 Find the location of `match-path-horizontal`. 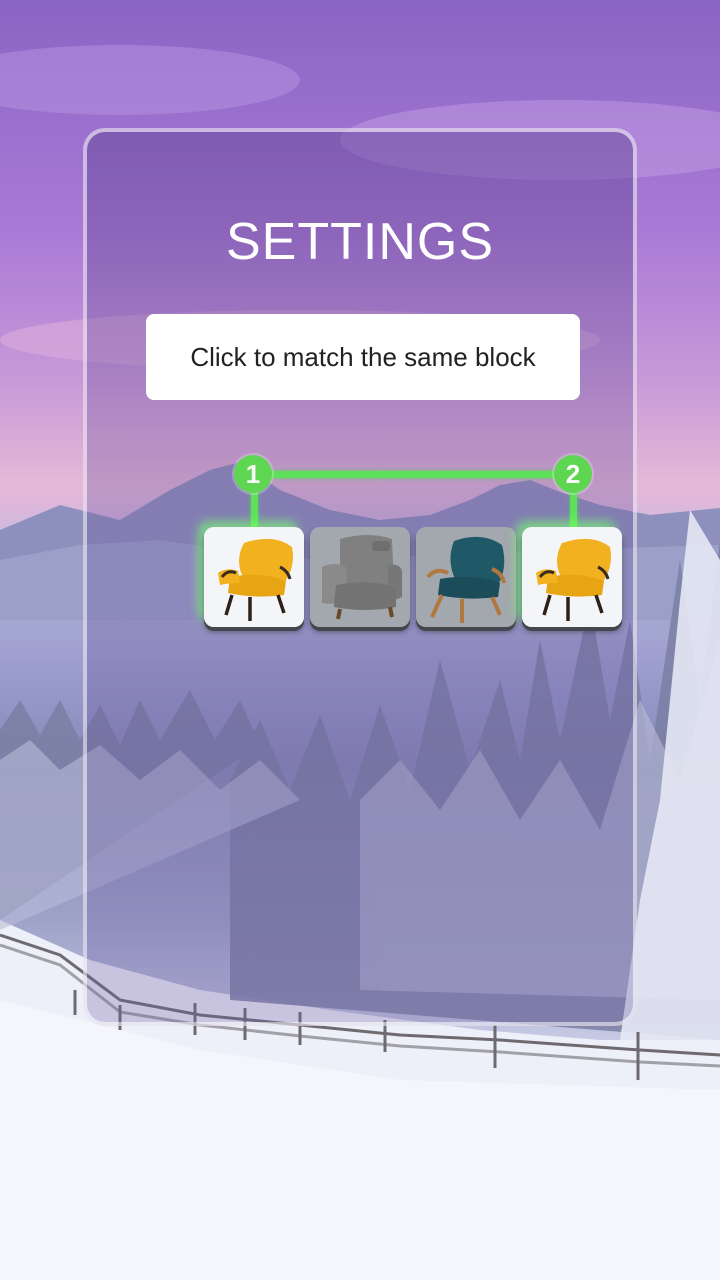

match-path-horizontal is located at coordinates (414, 474).